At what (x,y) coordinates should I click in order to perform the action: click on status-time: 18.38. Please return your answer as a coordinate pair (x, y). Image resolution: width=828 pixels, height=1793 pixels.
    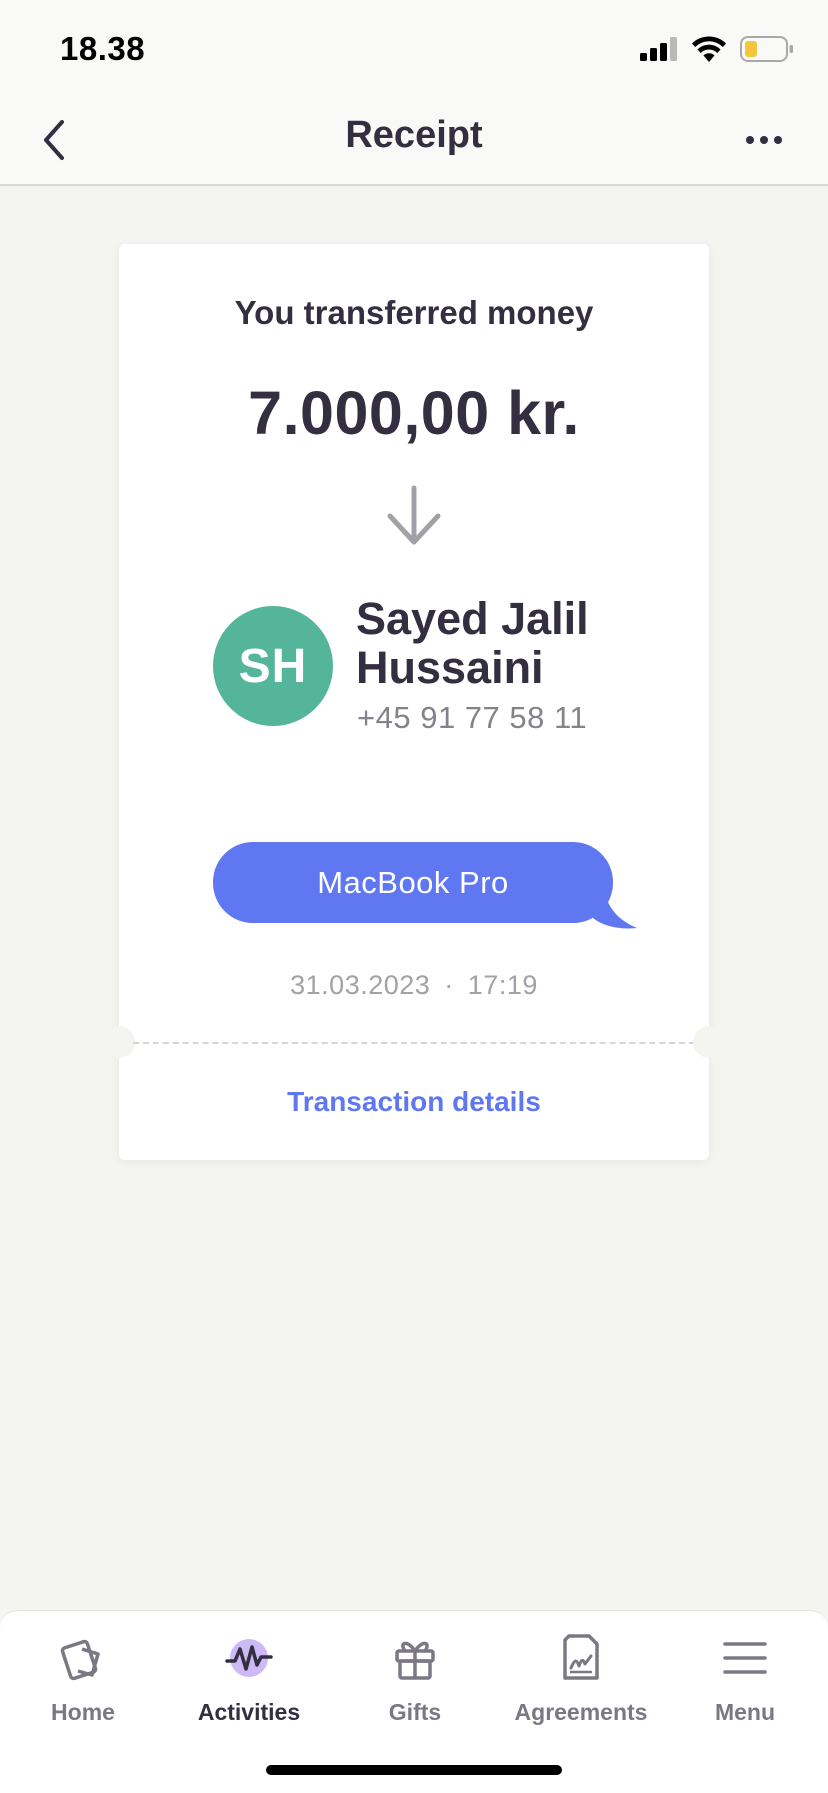
    Looking at the image, I should click on (103, 48).